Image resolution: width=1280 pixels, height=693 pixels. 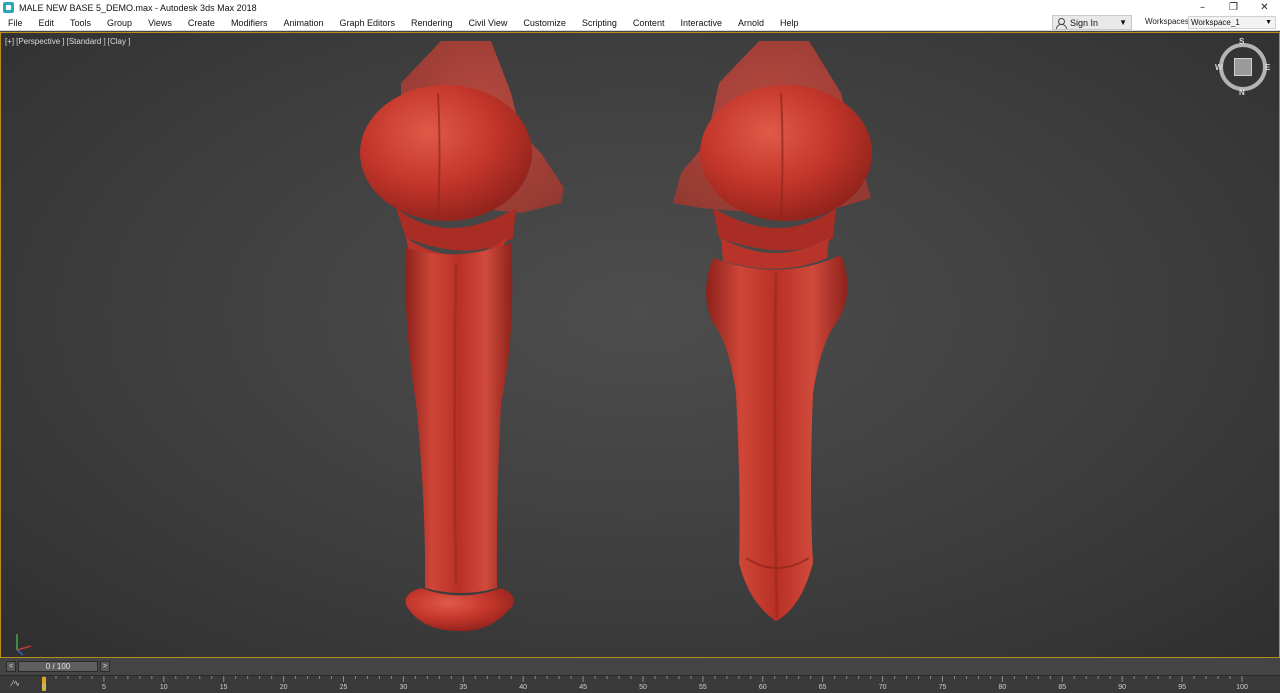 What do you see at coordinates (44, 687) in the screenshot?
I see `ruler-tick-label: 0` at bounding box center [44, 687].